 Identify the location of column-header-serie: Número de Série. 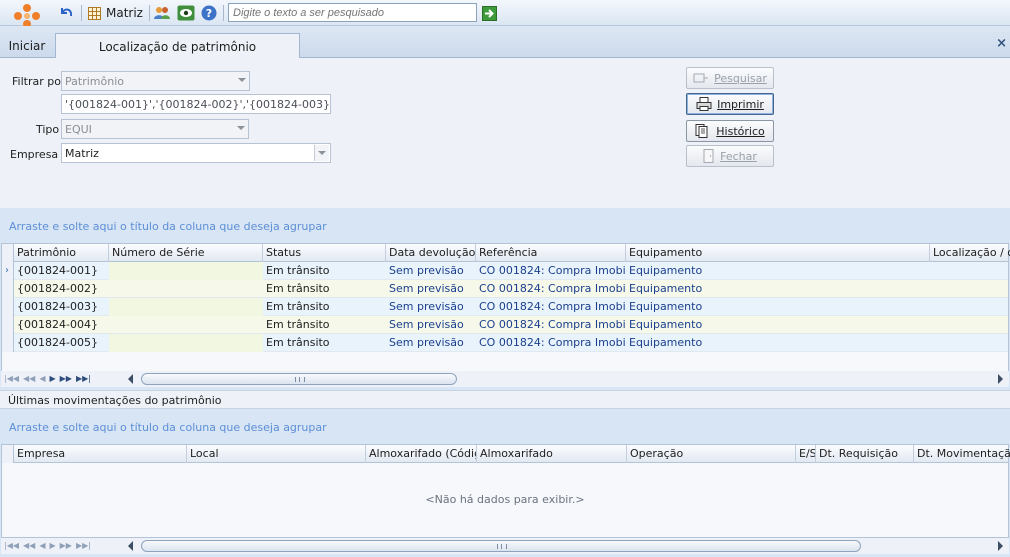
(186, 253).